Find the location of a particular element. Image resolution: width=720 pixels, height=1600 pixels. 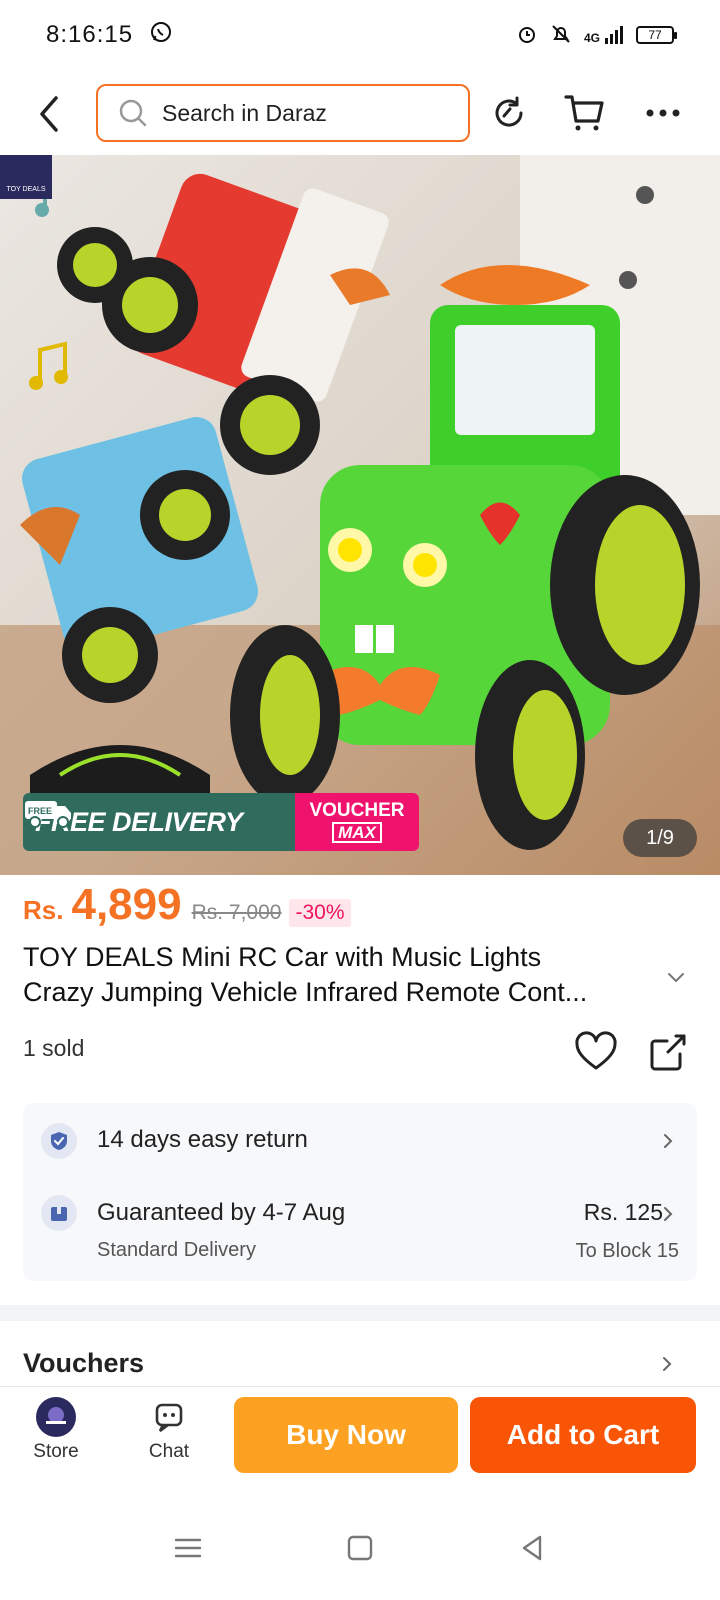

status-left: 8:16:15 is located at coordinates (109, 35).